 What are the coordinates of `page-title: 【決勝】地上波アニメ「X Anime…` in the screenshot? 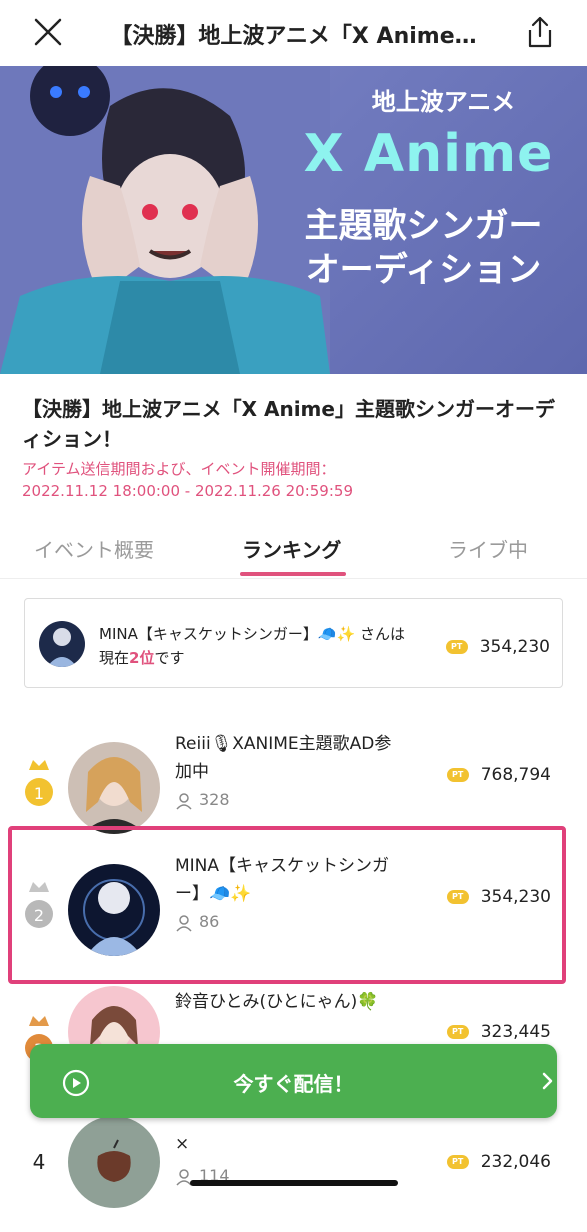 It's located at (293, 36).